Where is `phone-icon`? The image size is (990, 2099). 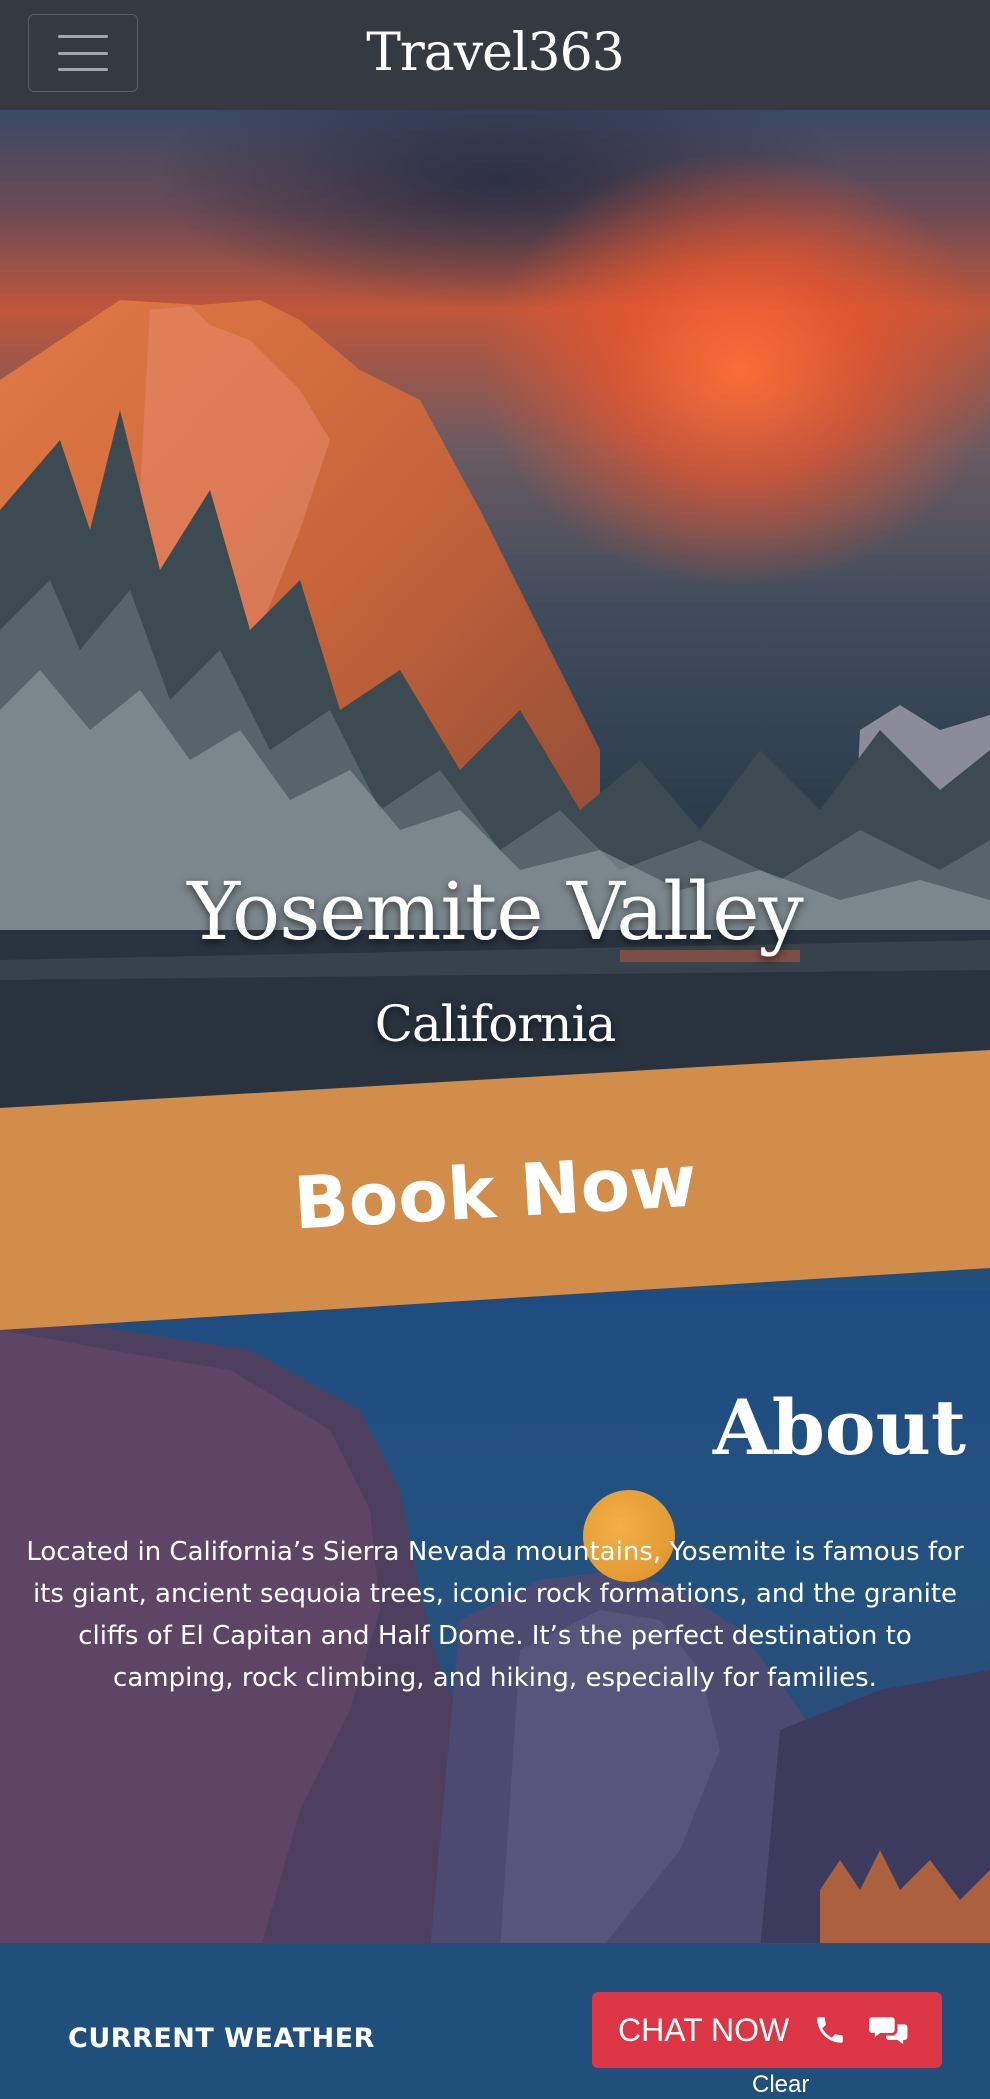
phone-icon is located at coordinates (830, 2030).